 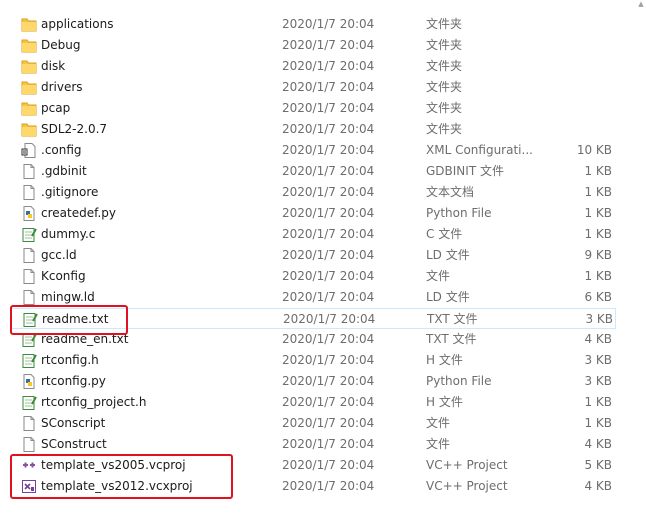 I want to click on file-name: Kconfig, so click(x=156, y=276).